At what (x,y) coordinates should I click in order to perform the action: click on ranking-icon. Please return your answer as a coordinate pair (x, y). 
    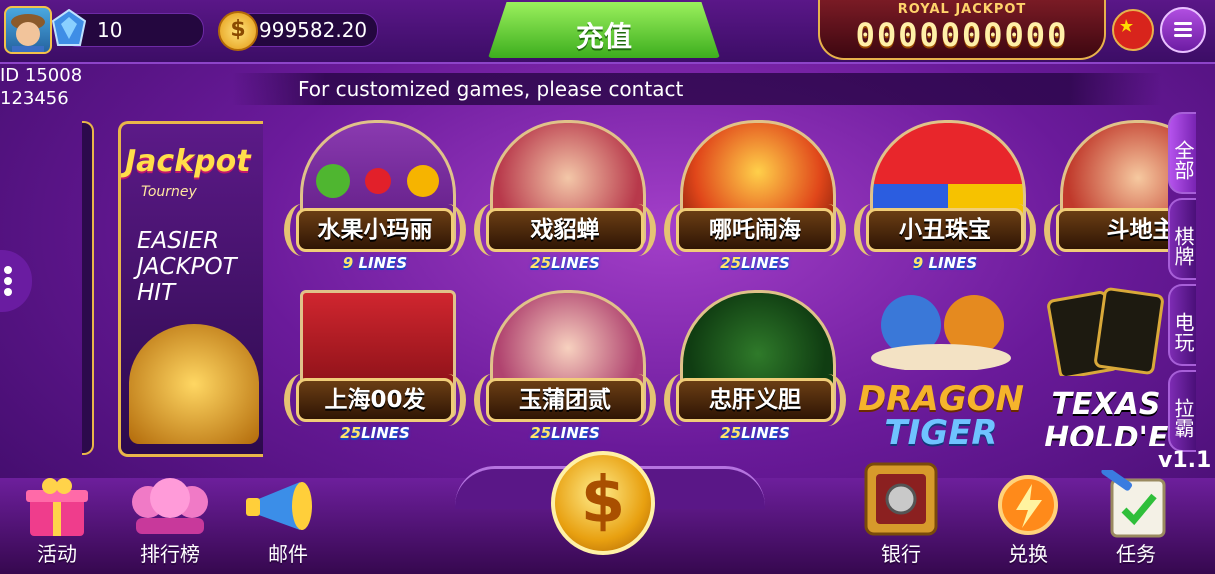
    Looking at the image, I should click on (170, 506).